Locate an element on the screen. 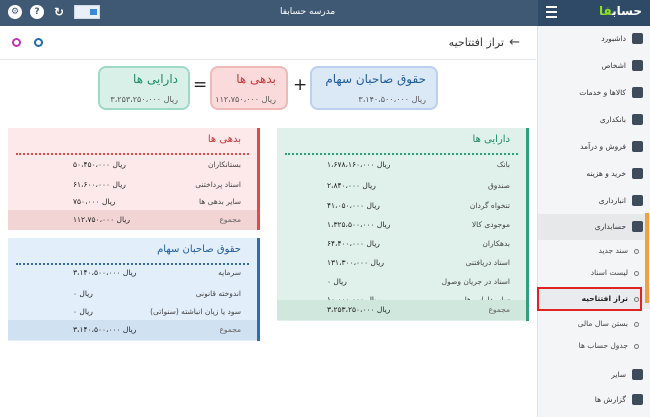 The height and width of the screenshot is (417, 650). sidebar-subitem-chart-of-accounts: جدول حساب ها is located at coordinates (594, 346).